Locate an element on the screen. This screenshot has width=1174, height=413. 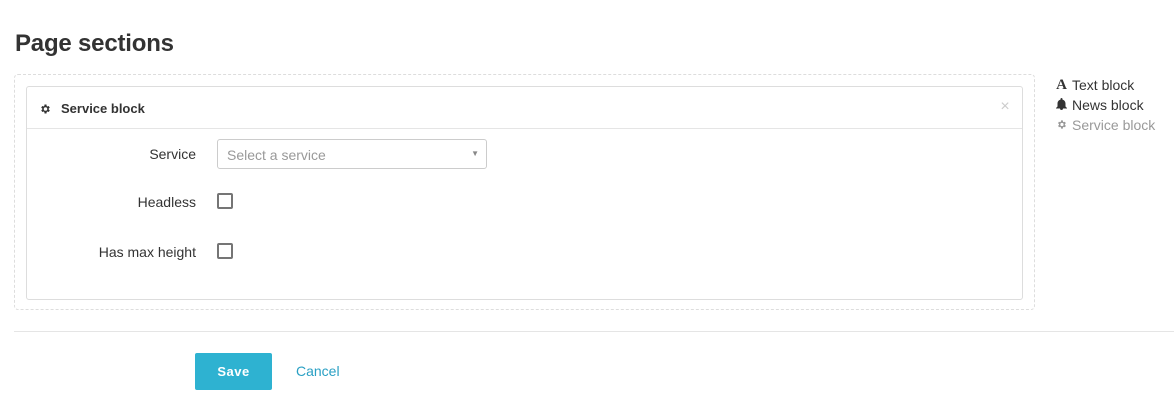
max-height-label: Has max height is located at coordinates (147, 252).